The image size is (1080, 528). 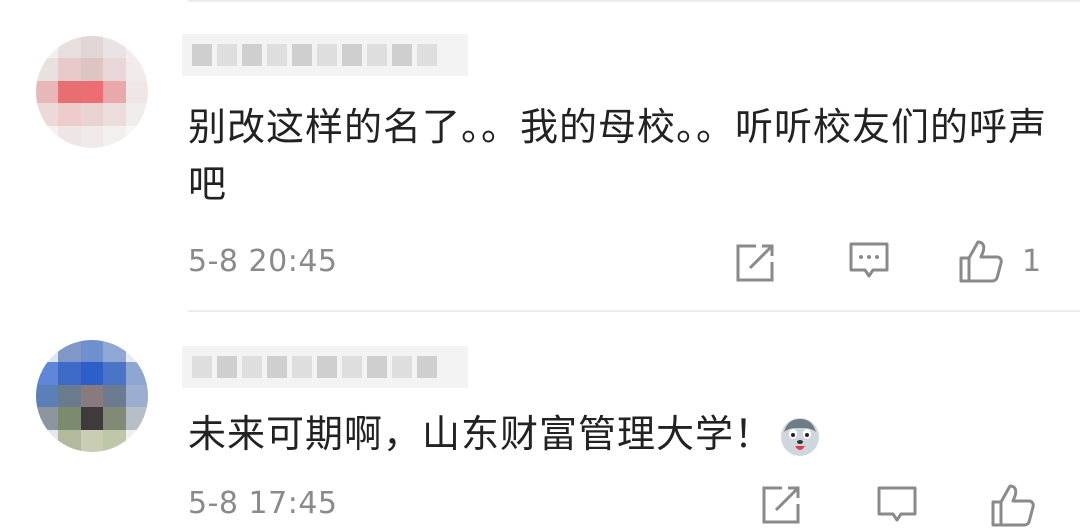 I want to click on like-button: 1, so click(x=999, y=261).